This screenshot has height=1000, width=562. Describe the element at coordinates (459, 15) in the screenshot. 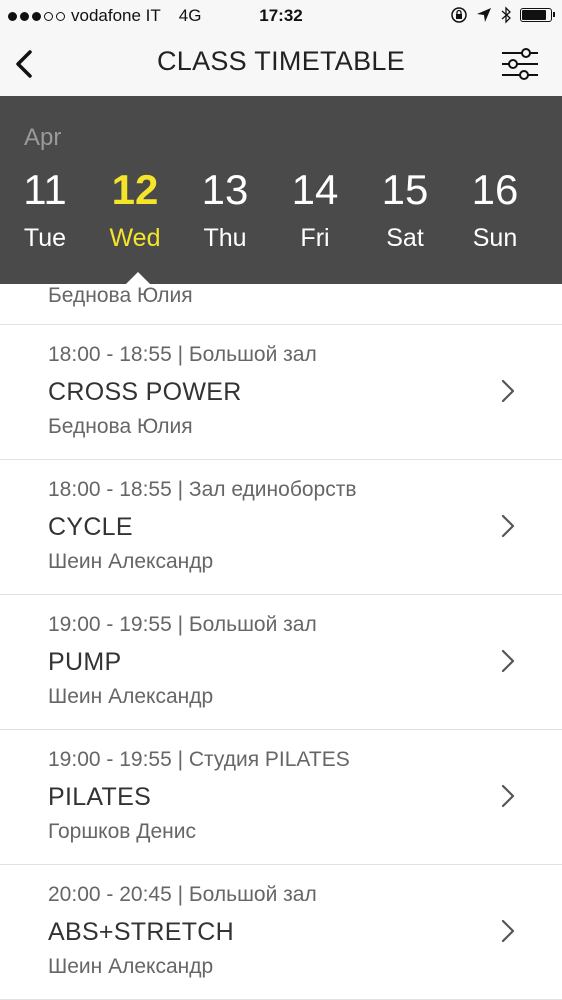

I see `rotation-lock-icon` at that location.